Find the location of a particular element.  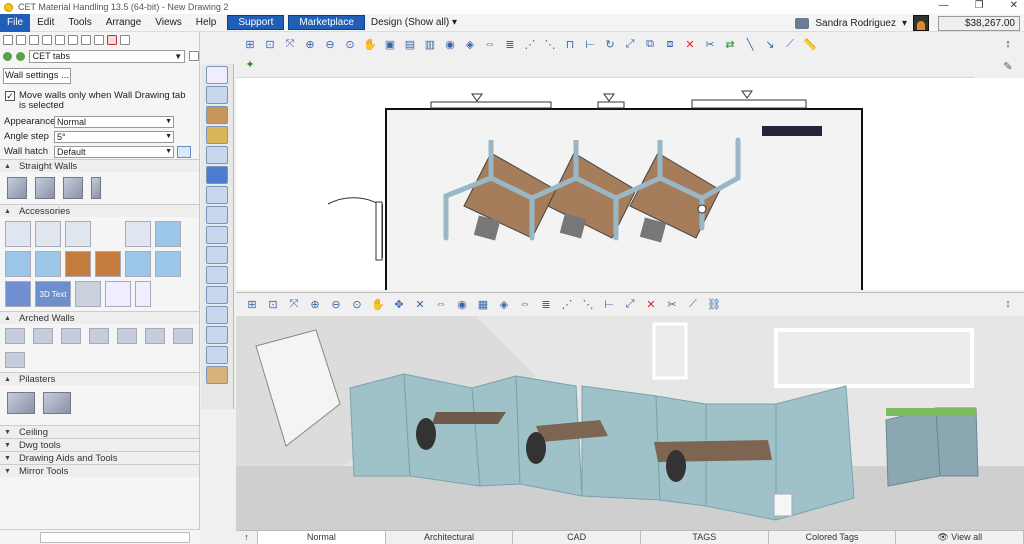

hatch-picker-icon is located at coordinates (184, 151).